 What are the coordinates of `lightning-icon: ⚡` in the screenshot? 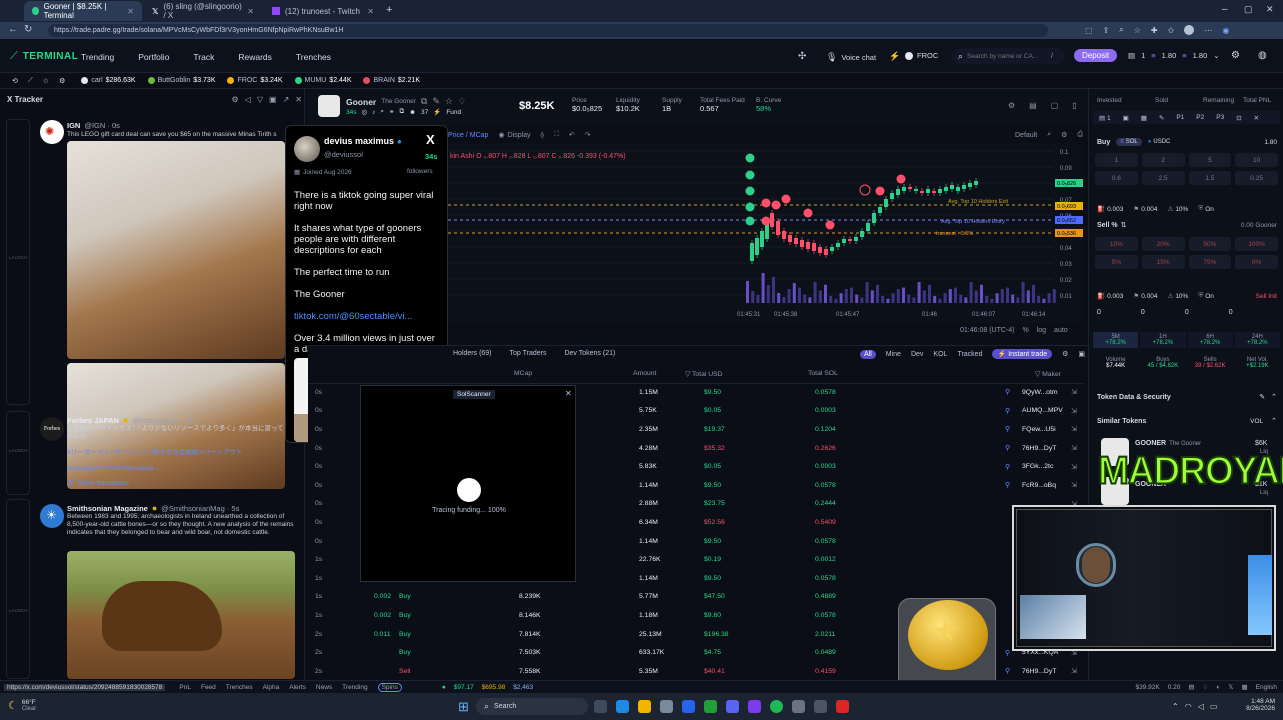 It's located at (894, 56).